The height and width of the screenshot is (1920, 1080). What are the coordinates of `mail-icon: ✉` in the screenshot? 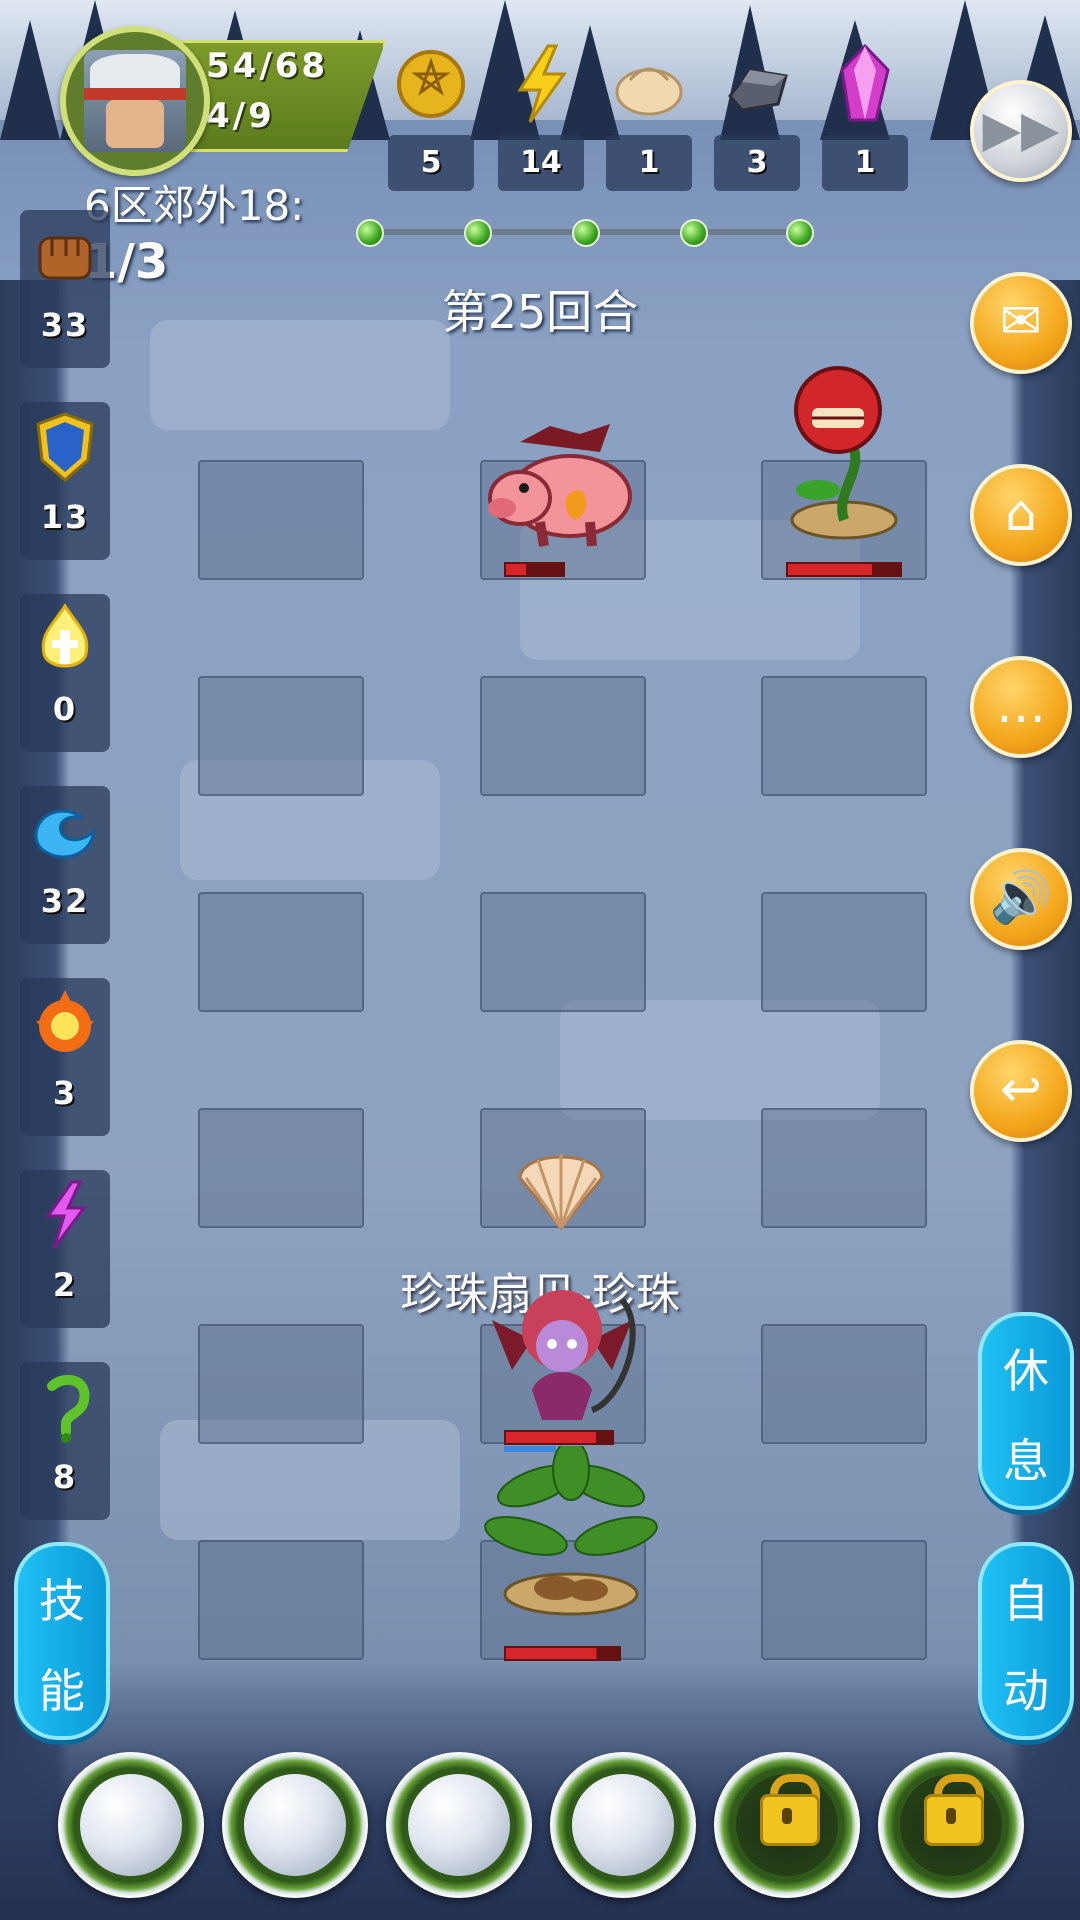 It's located at (1021, 321).